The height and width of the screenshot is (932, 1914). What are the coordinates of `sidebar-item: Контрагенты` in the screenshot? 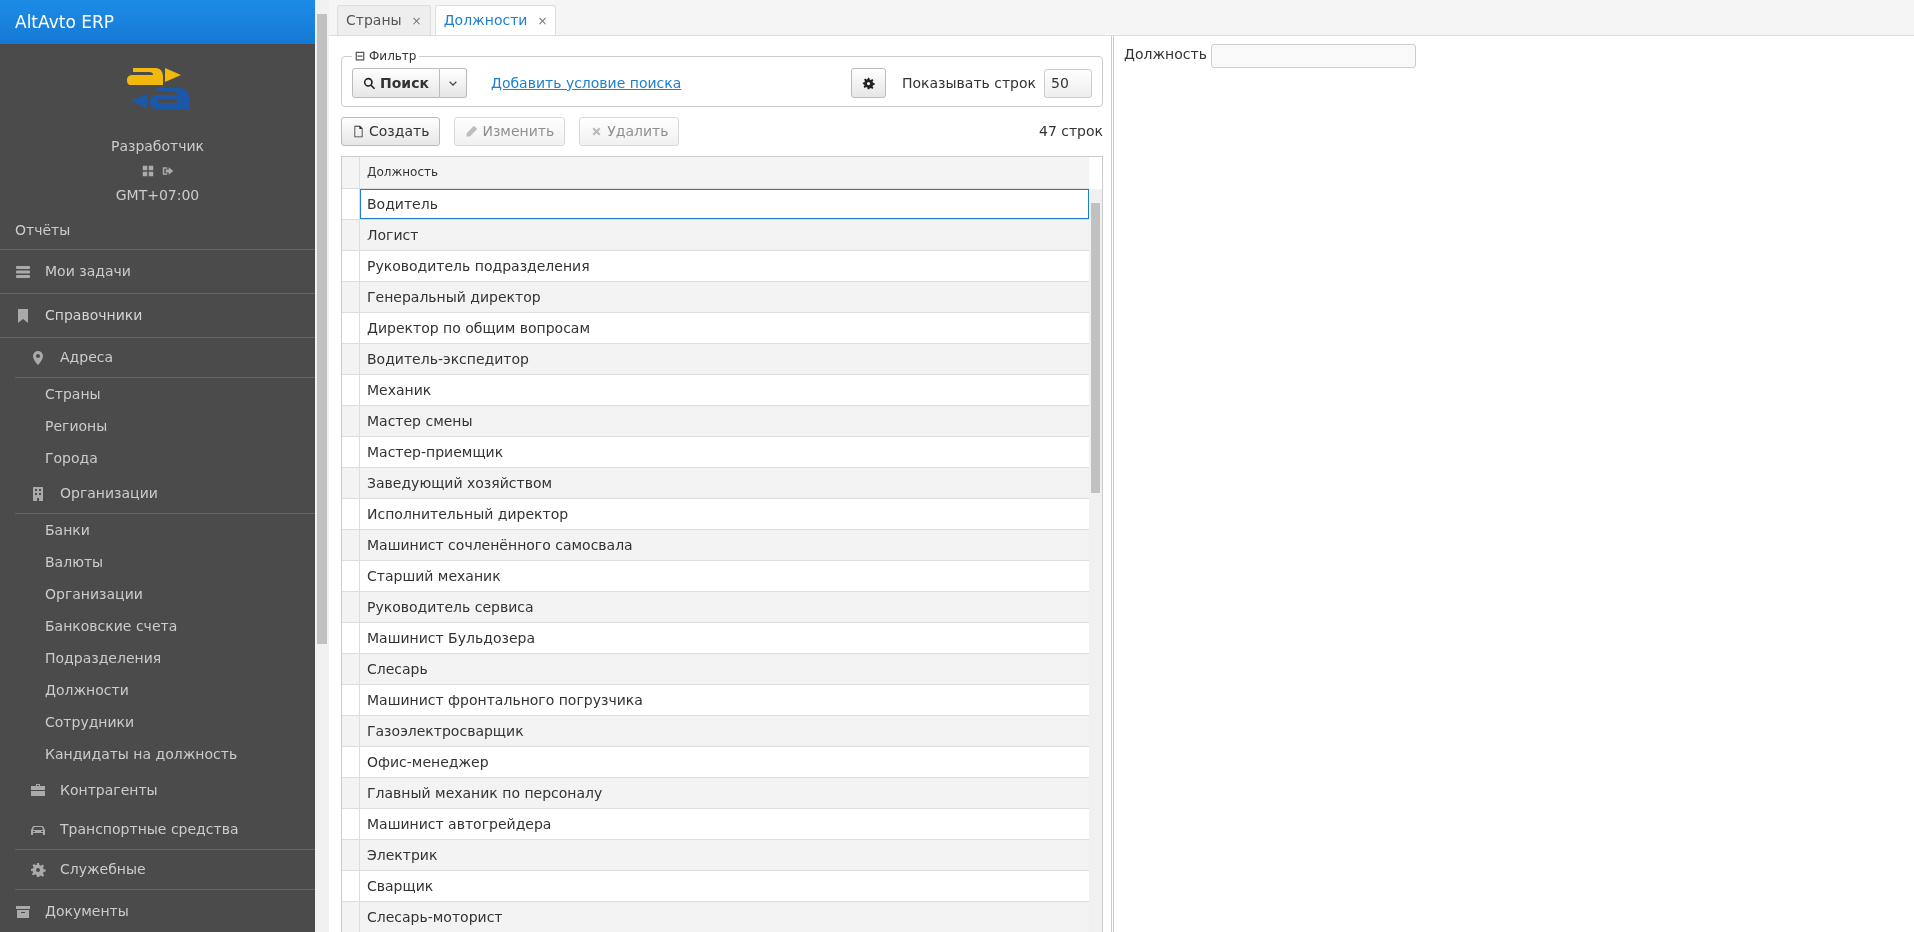 It's located at (165, 790).